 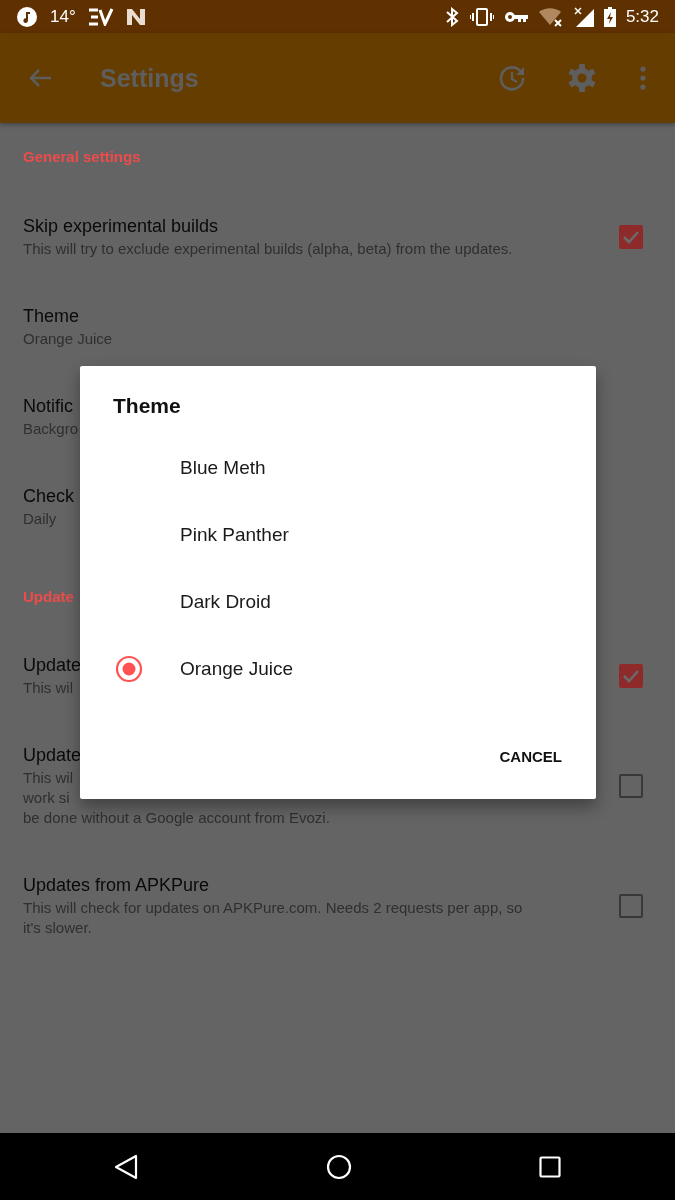 What do you see at coordinates (643, 78) in the screenshot?
I see `overflow-menu-icon` at bounding box center [643, 78].